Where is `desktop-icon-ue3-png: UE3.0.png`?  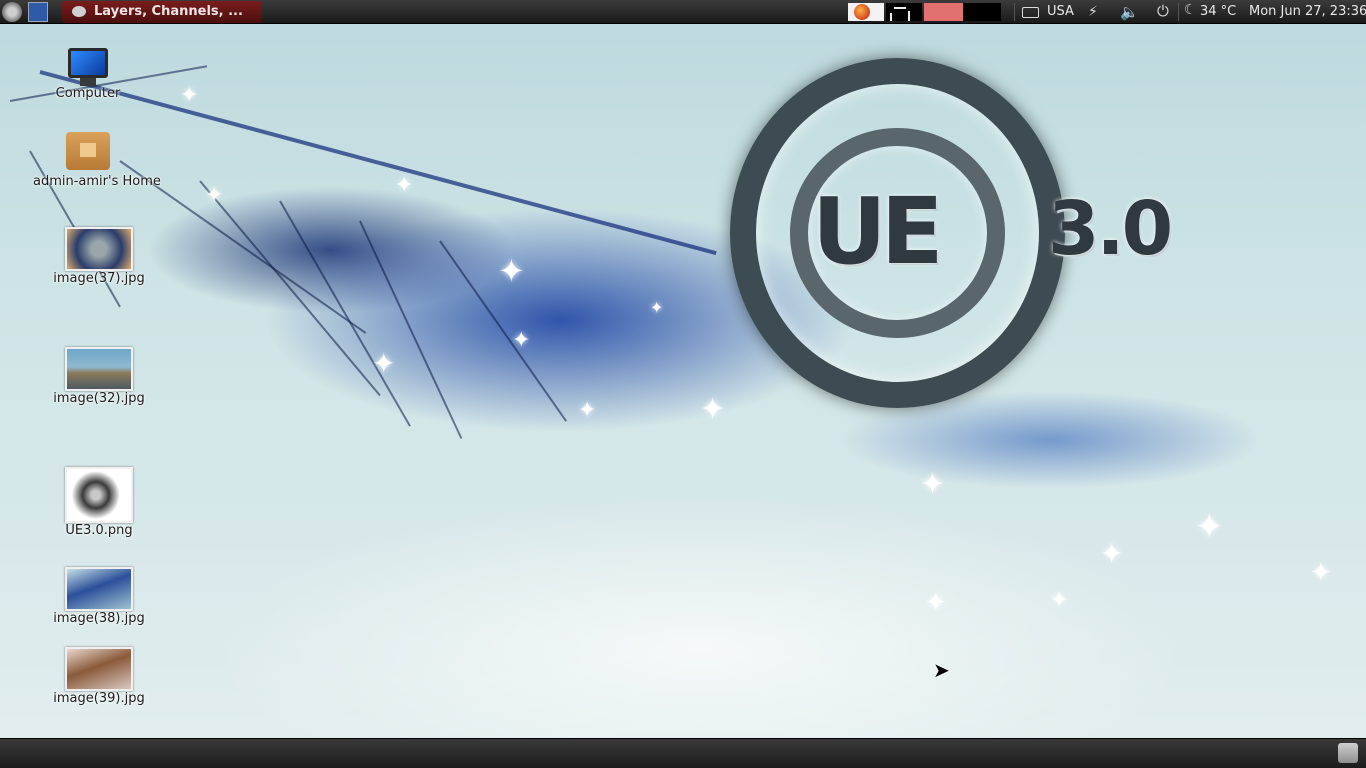
desktop-icon-ue3-png: UE3.0.png is located at coordinates (99, 502).